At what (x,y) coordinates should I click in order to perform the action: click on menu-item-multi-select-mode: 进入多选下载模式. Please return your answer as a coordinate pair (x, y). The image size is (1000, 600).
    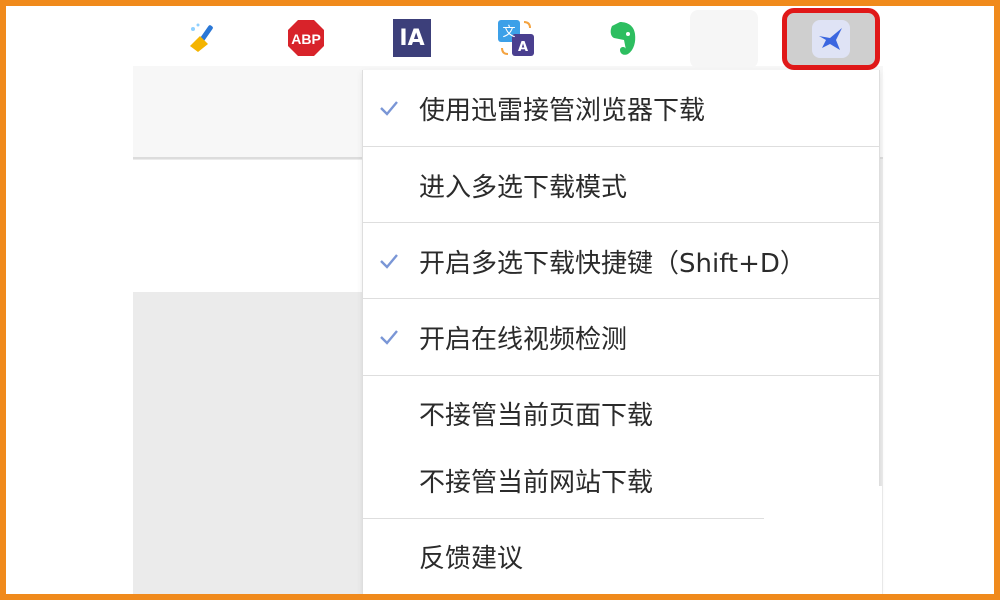
    Looking at the image, I should click on (621, 185).